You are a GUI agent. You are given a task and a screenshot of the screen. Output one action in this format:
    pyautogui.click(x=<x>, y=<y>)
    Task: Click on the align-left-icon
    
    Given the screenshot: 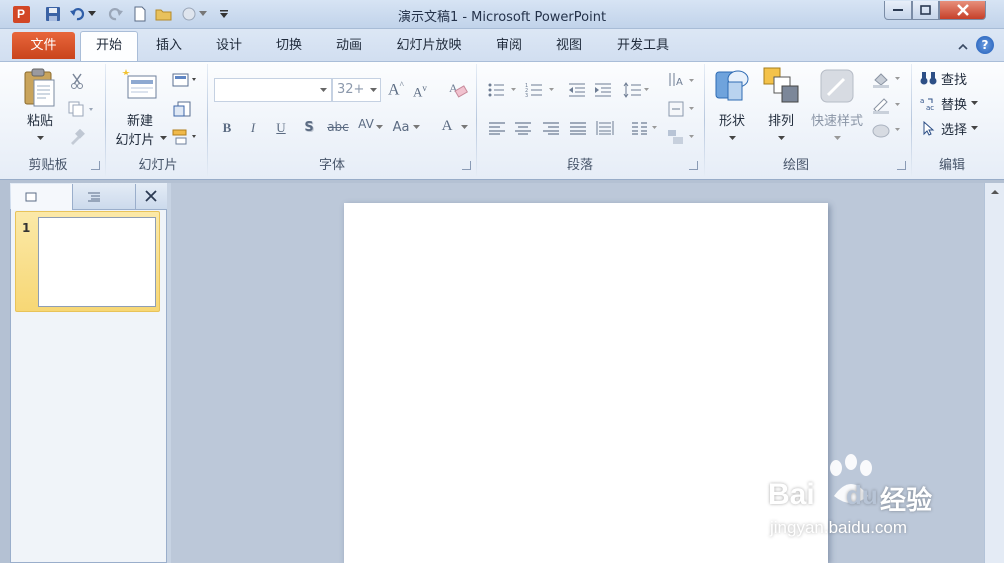 What is the action you would take?
    pyautogui.click(x=497, y=128)
    